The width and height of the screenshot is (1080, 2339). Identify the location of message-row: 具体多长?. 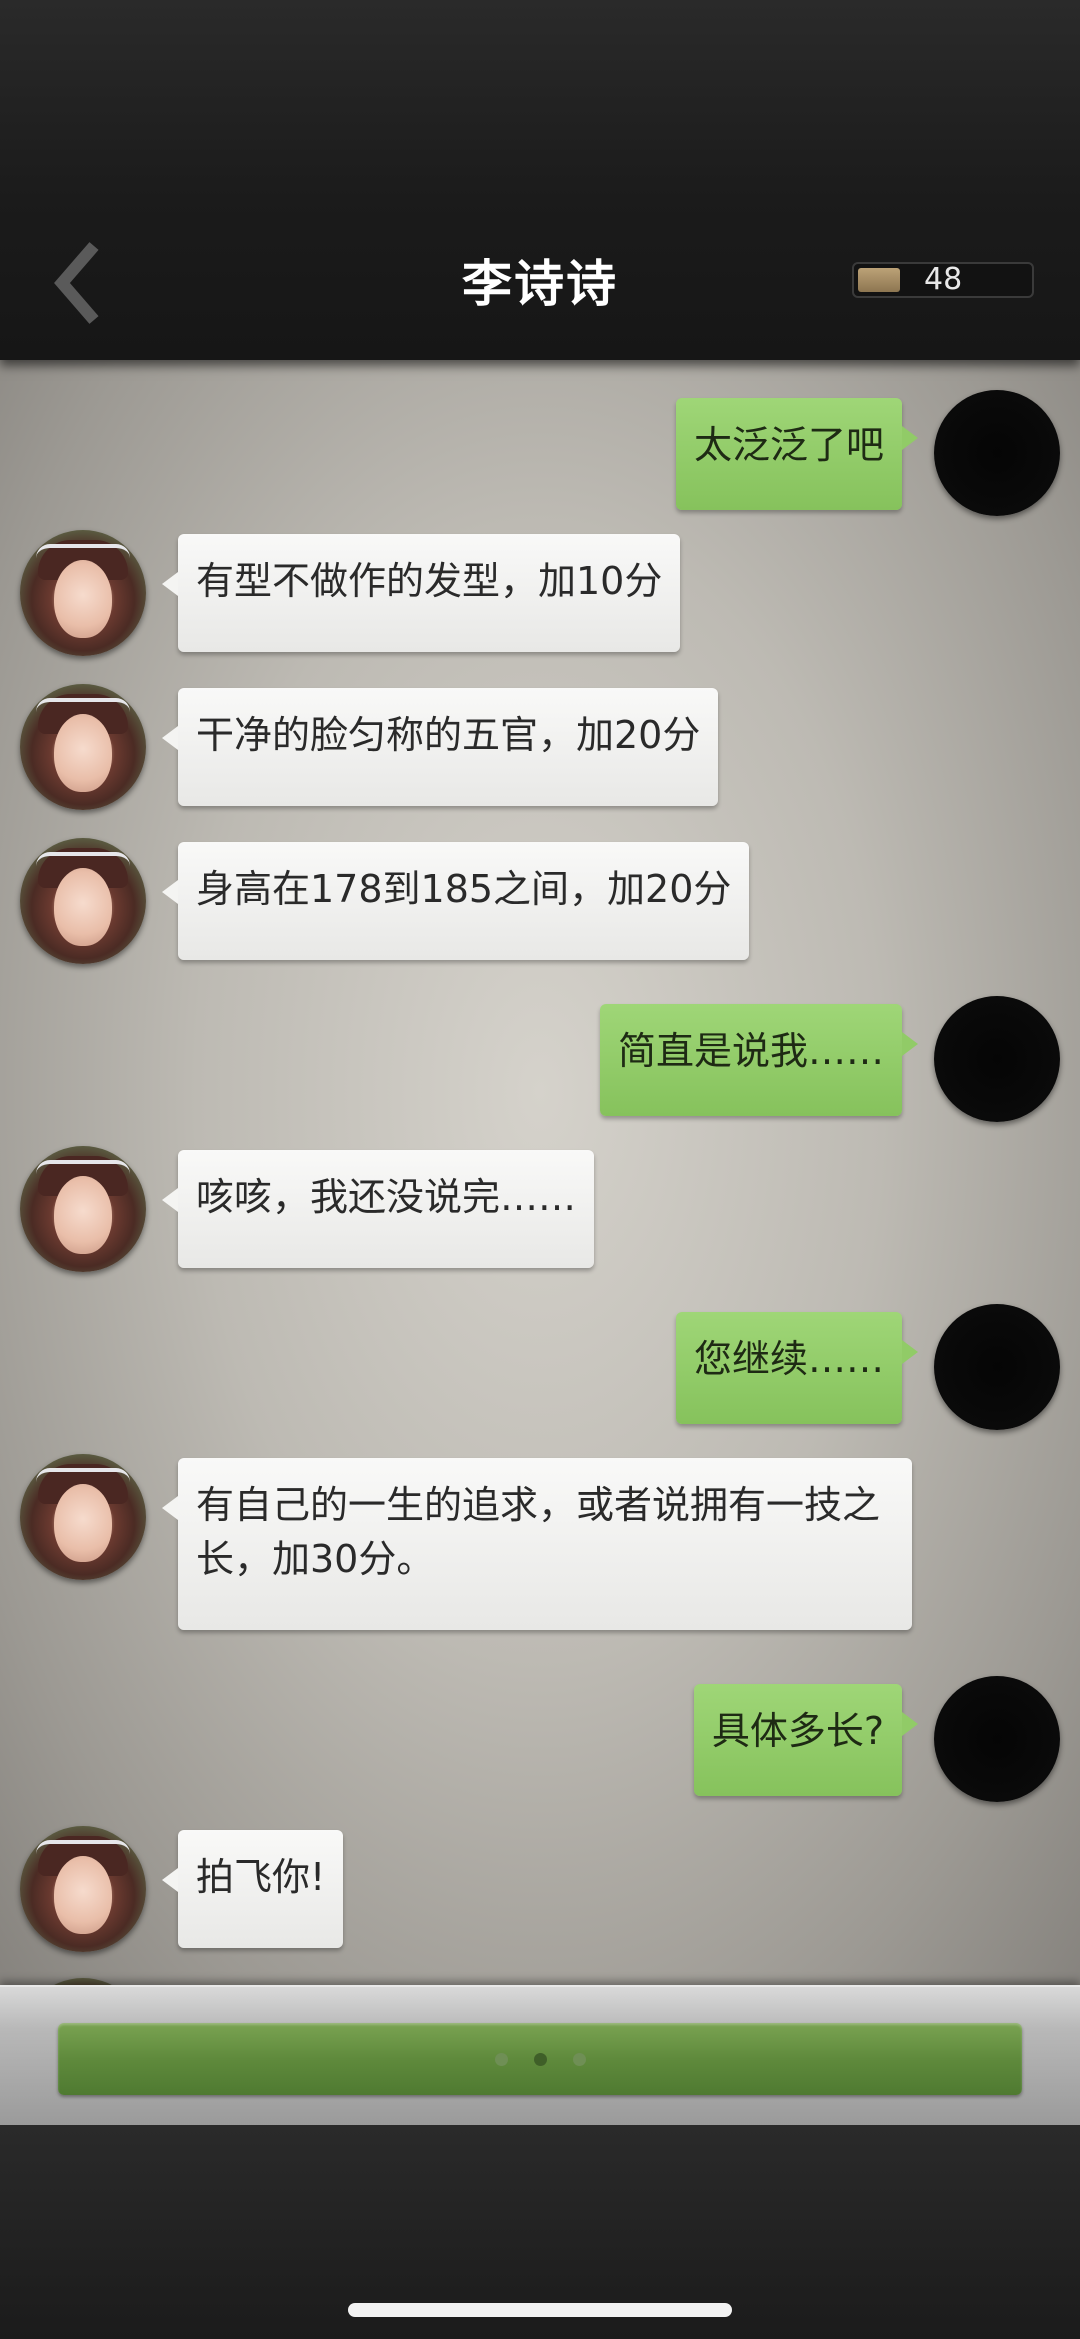
(540, 1741).